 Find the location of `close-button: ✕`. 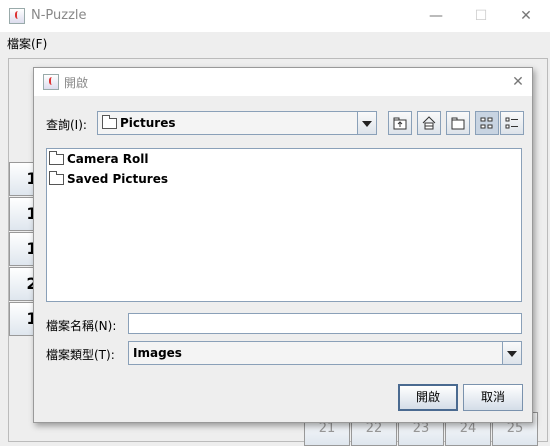

close-button: ✕ is located at coordinates (526, 16).